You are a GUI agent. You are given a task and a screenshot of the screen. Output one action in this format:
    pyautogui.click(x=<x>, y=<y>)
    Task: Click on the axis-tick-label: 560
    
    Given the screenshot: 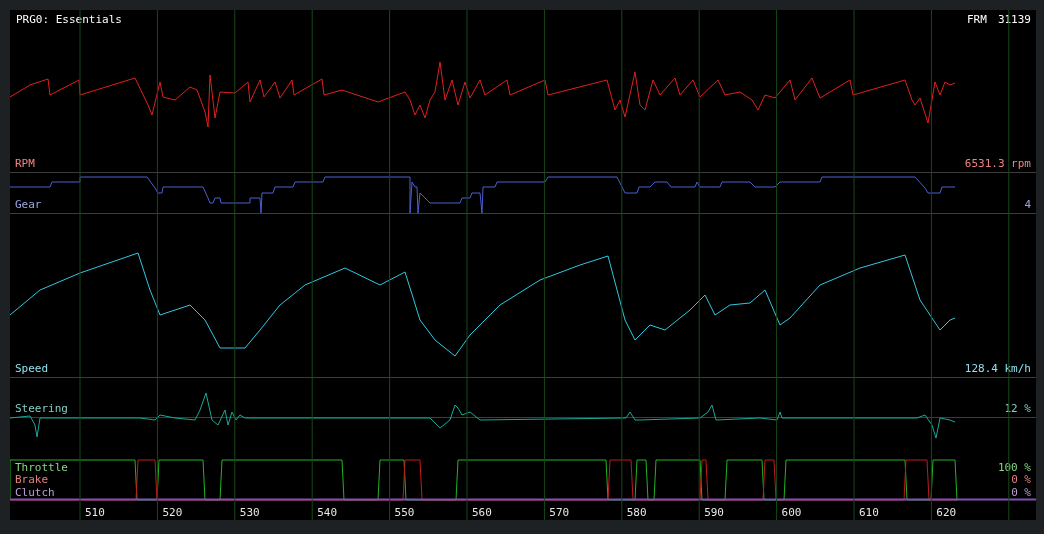 What is the action you would take?
    pyautogui.click(x=481, y=512)
    